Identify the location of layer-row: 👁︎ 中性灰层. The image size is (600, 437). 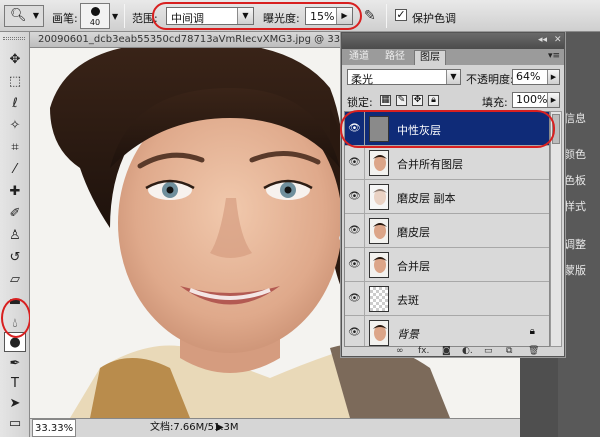
(447, 129).